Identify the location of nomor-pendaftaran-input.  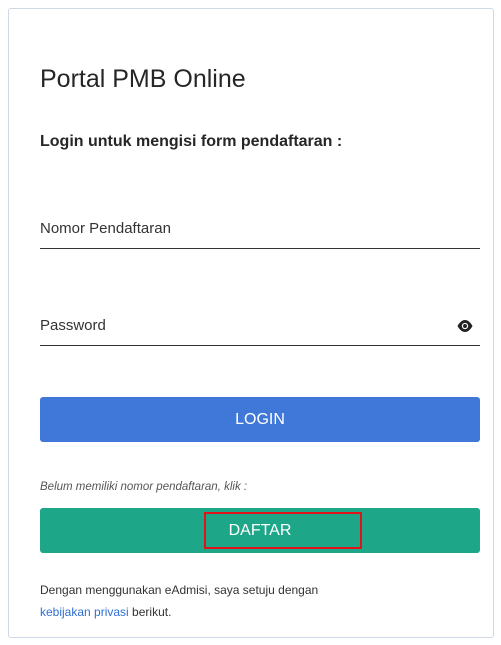
(260, 228).